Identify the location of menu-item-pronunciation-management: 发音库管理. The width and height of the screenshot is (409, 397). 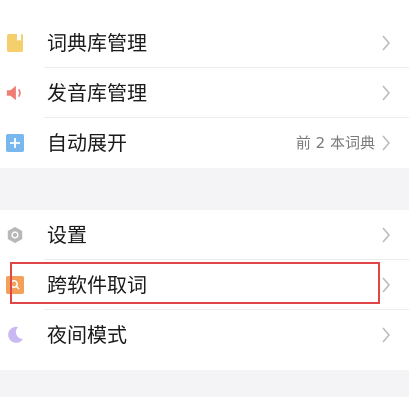
(204, 93).